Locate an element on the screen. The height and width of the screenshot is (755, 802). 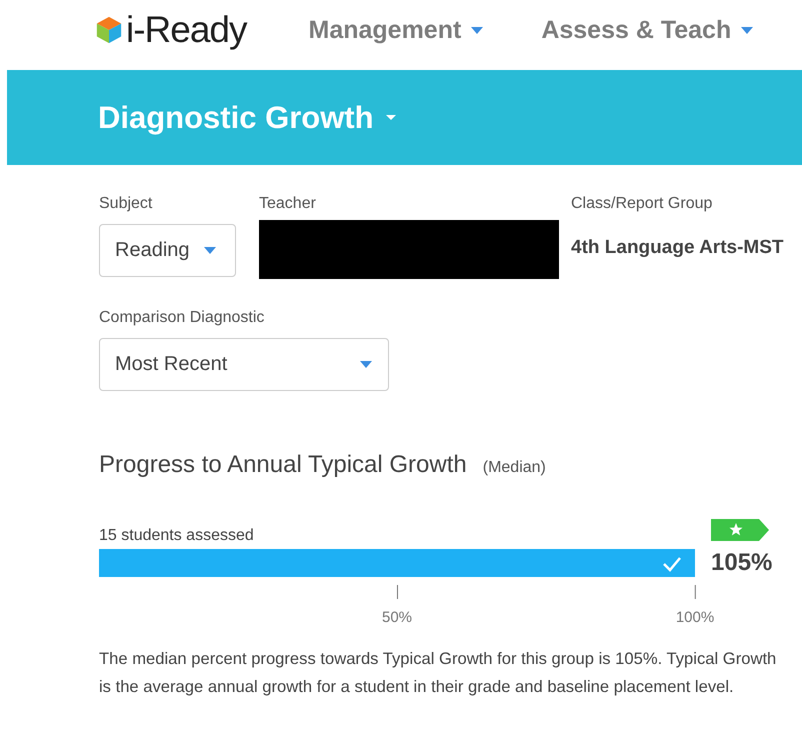
section-title: Progress to Annual Typical Growth is located at coordinates (283, 465).